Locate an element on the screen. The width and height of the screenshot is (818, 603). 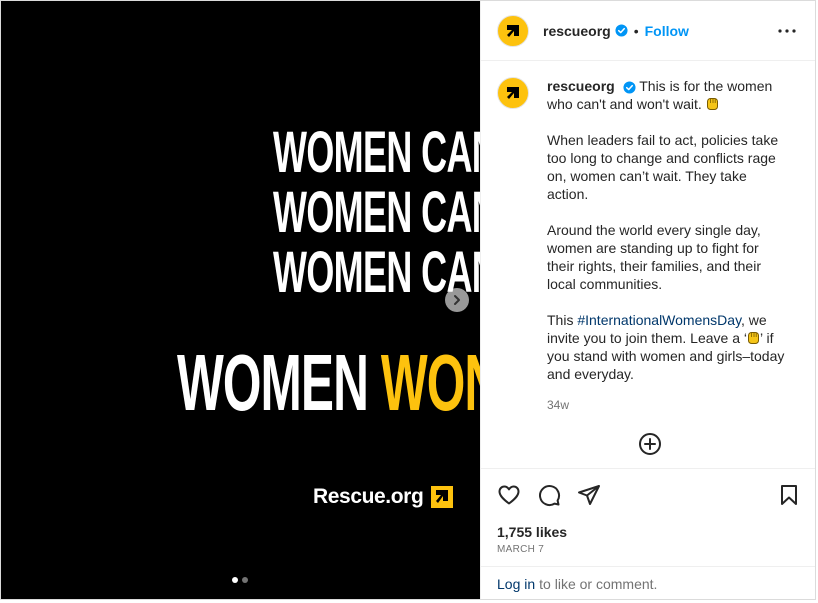
chevron-right-icon is located at coordinates (457, 300).